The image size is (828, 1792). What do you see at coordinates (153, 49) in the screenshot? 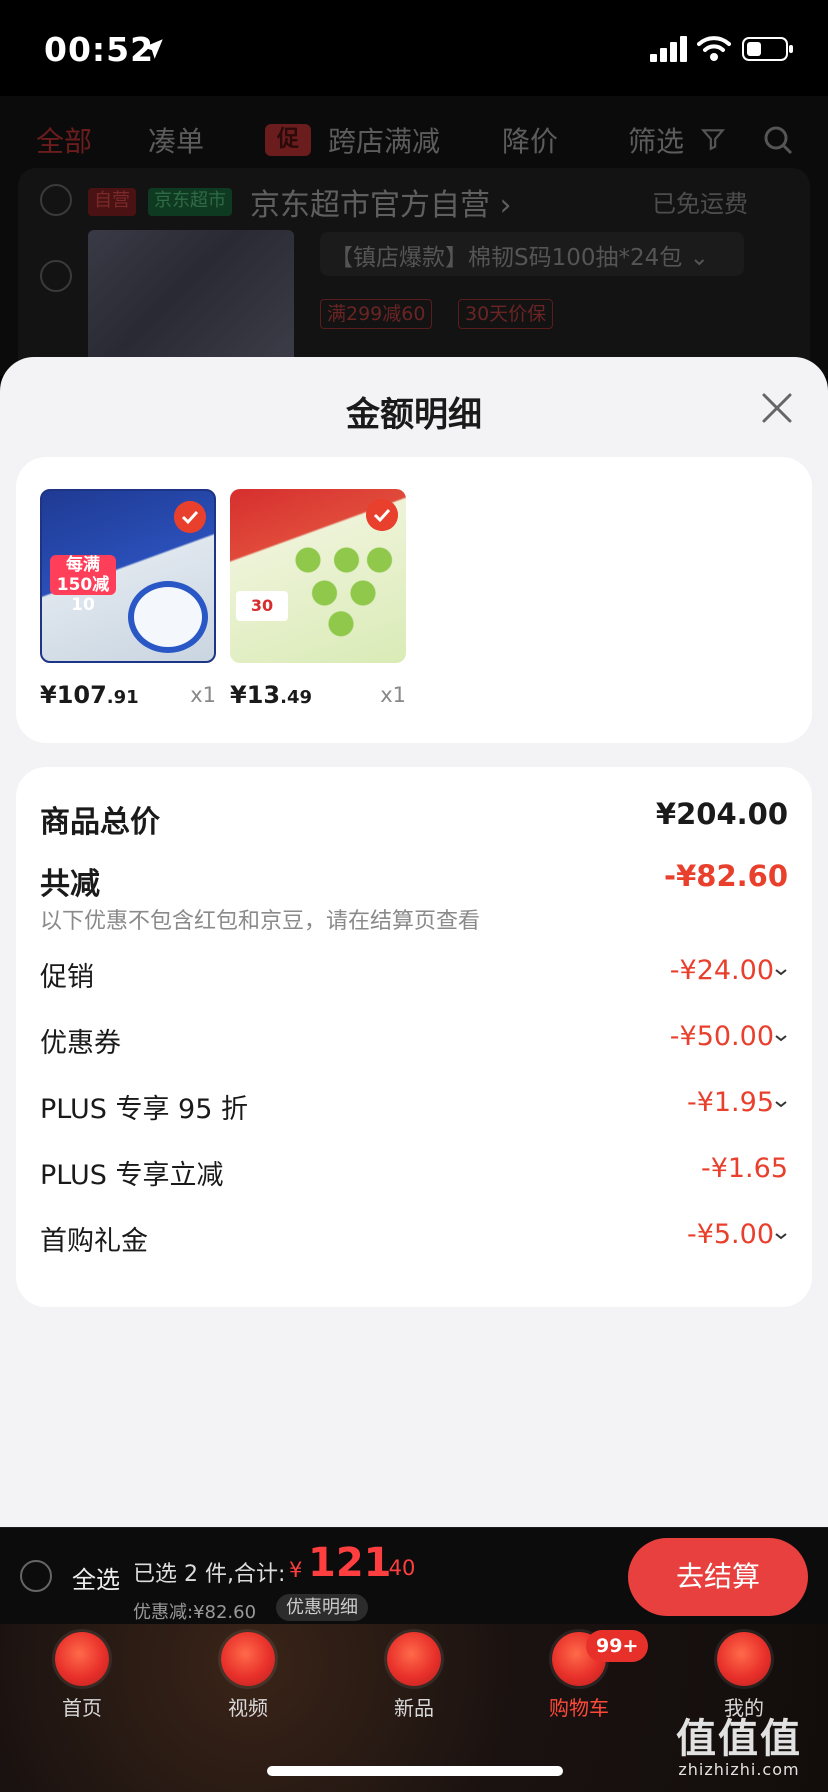
I see `location-arrow-icon` at bounding box center [153, 49].